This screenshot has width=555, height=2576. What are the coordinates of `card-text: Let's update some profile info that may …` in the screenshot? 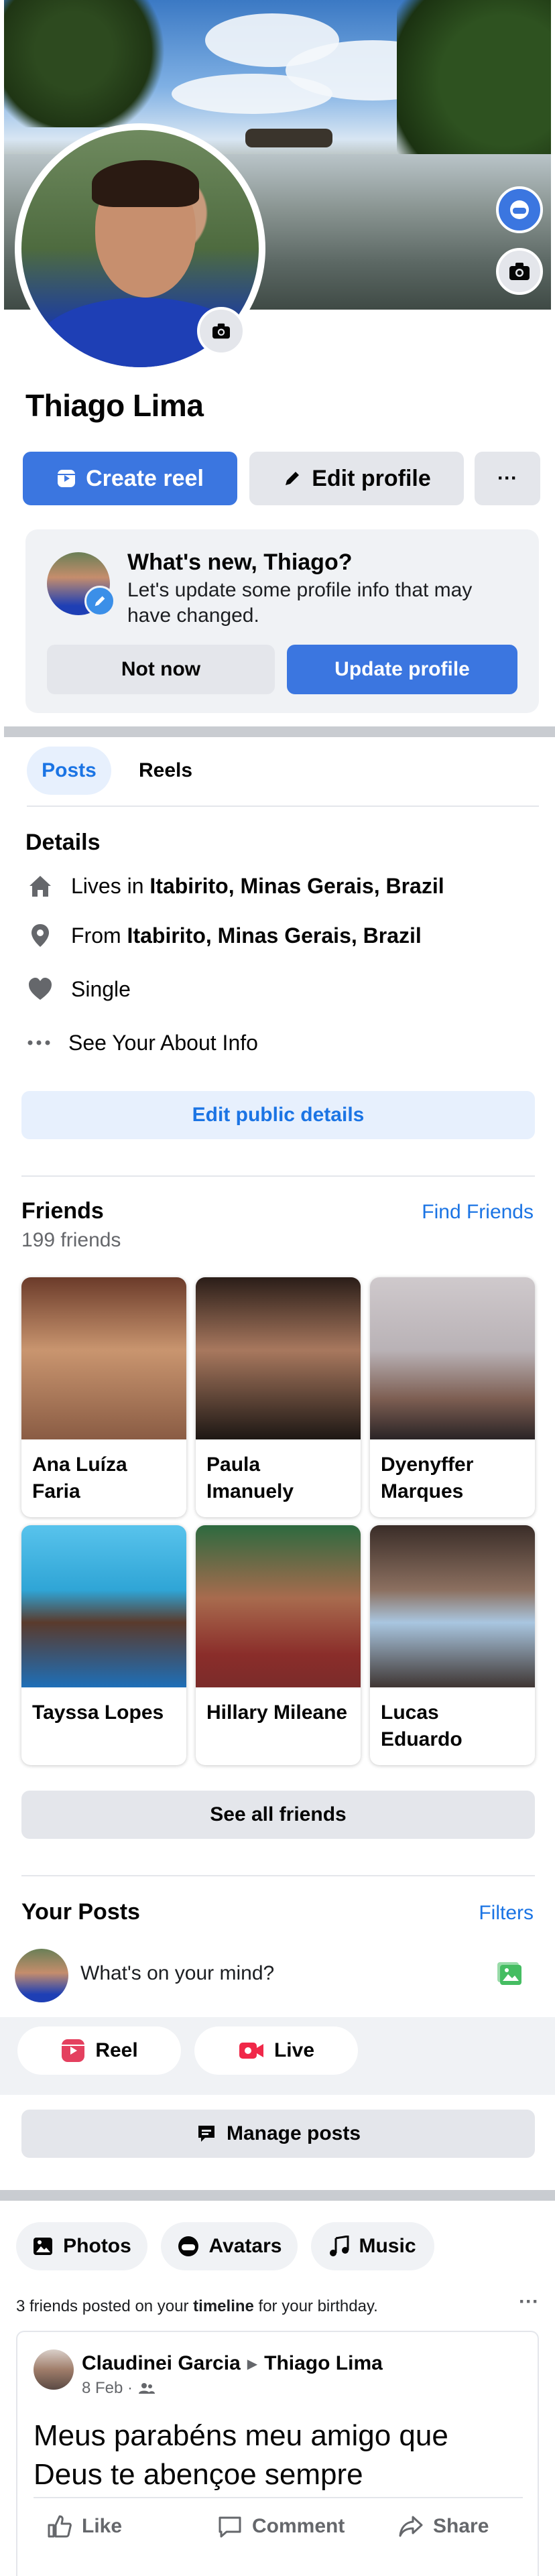 It's located at (300, 603).